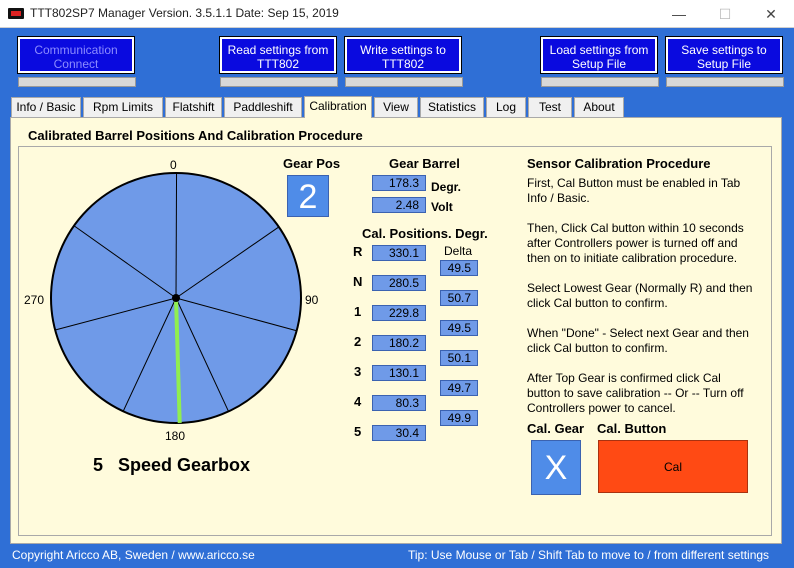 The width and height of the screenshot is (794, 568). I want to click on gear-label-n: N, so click(358, 281).